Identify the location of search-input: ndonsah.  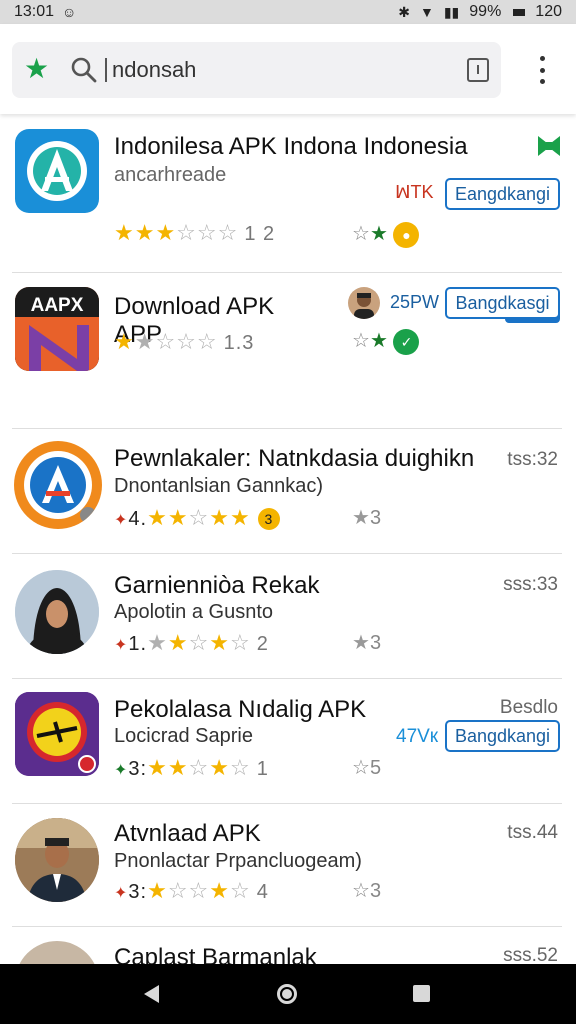
(154, 70).